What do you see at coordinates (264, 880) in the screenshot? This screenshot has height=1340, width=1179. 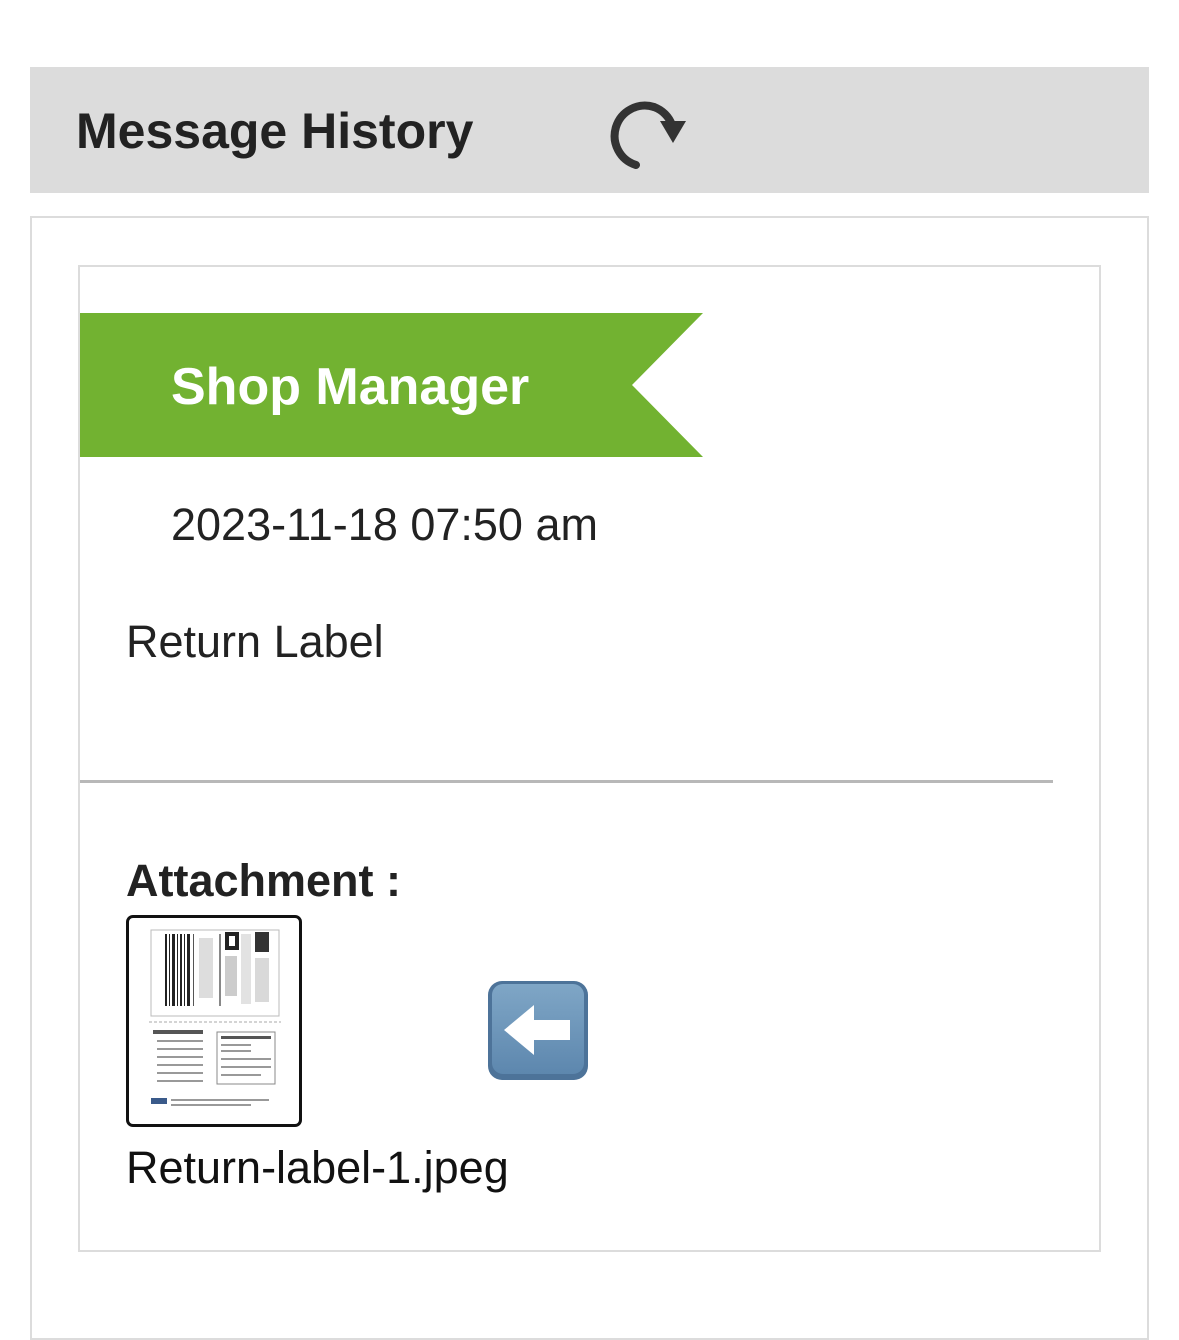 I see `attachment-heading: Attachment :` at bounding box center [264, 880].